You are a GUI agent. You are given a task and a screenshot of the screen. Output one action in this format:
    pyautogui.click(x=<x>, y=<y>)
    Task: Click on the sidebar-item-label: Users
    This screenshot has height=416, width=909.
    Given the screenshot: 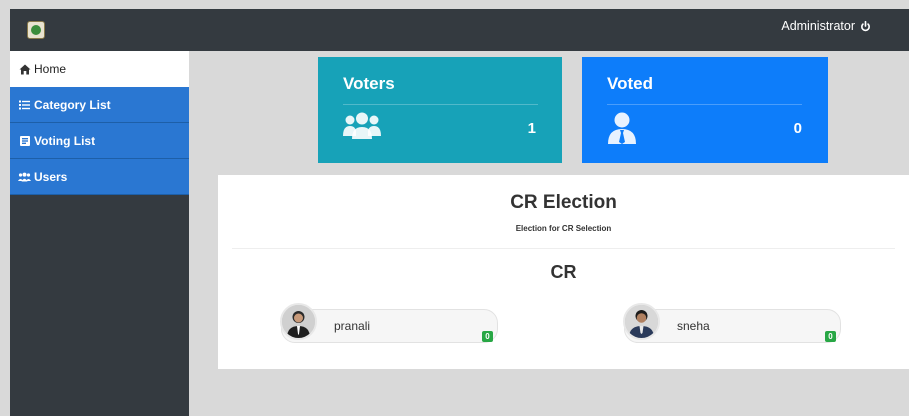 What is the action you would take?
    pyautogui.click(x=51, y=176)
    